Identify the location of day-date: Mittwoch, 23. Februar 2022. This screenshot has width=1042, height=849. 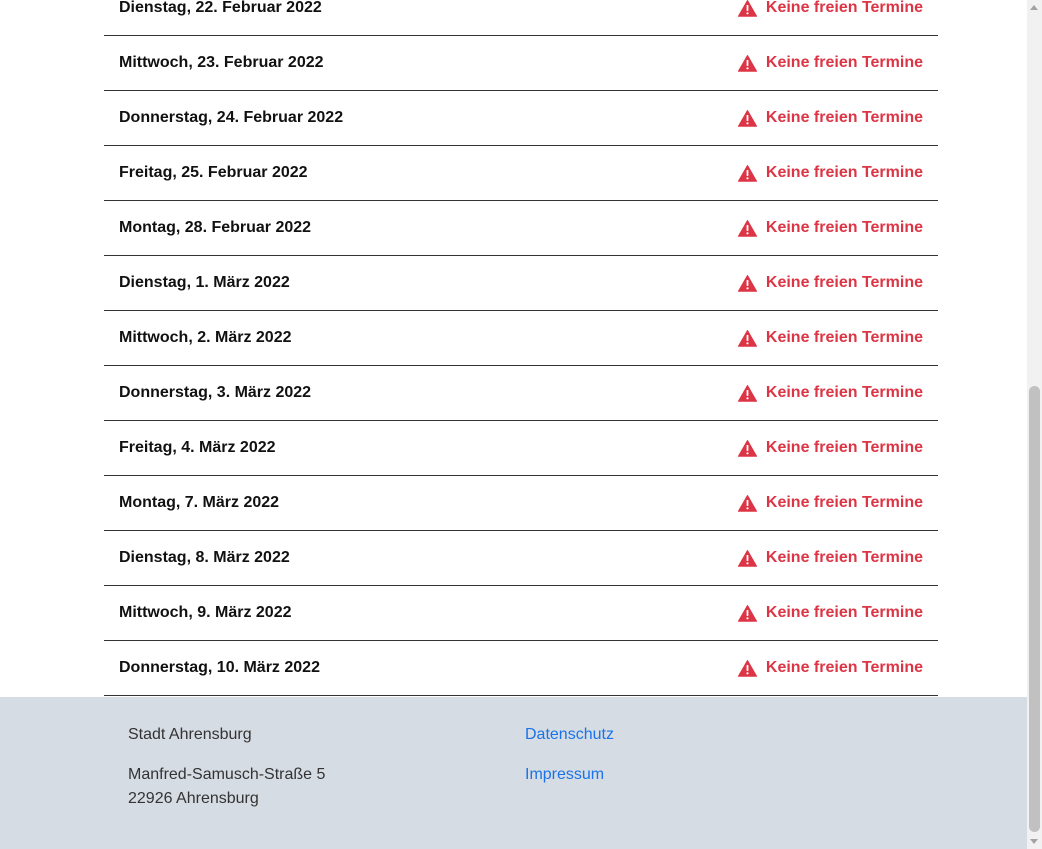
(221, 62).